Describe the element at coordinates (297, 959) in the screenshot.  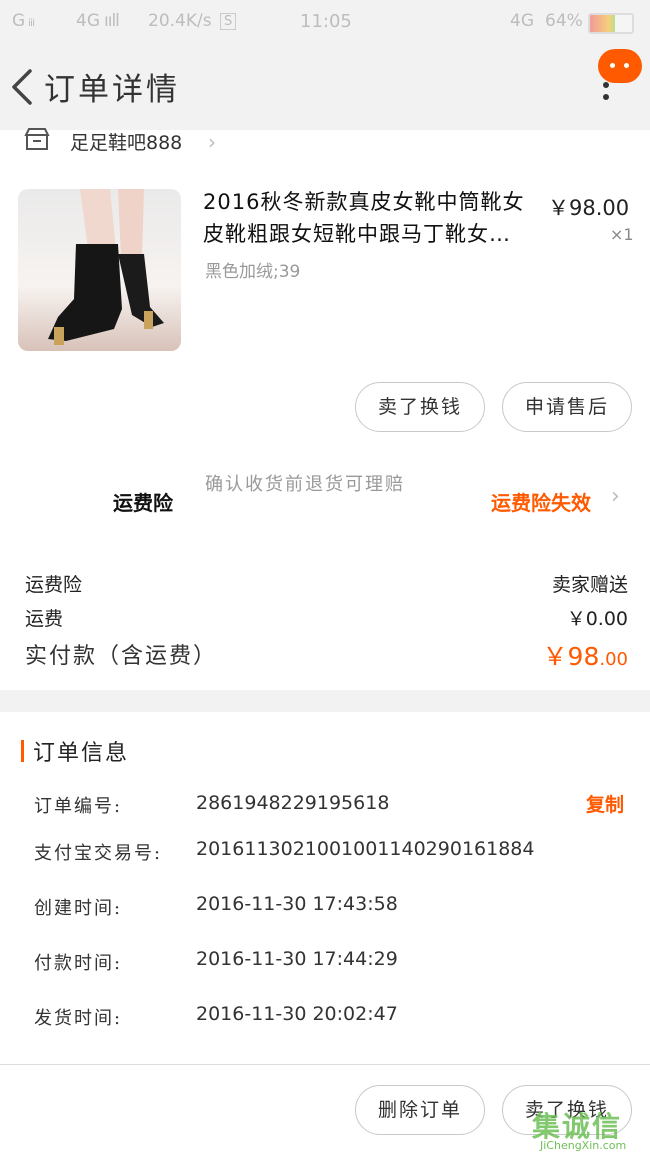
I see `paid-time-value: 2016-11-30 17:44:29` at that location.